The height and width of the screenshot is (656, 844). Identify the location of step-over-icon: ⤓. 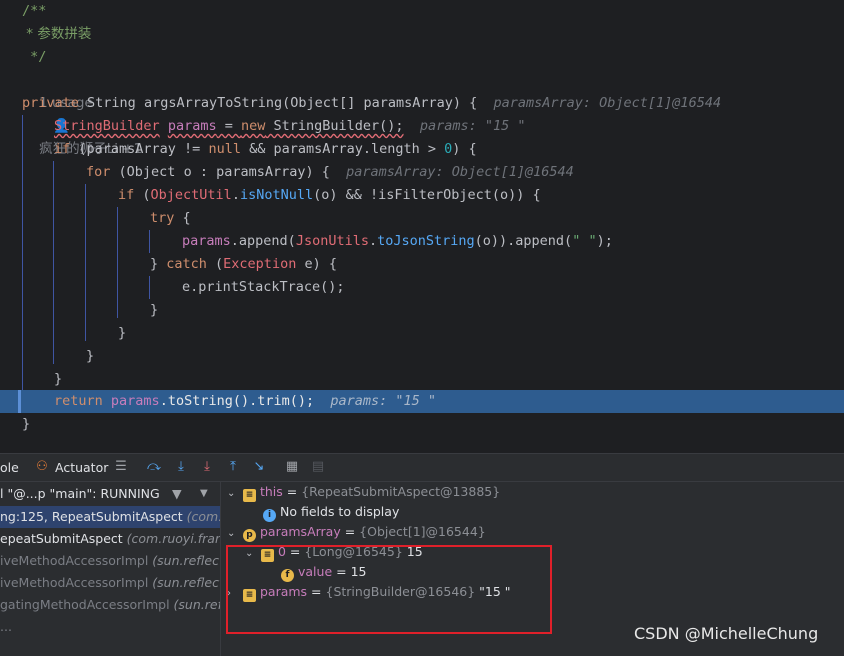
(181, 467).